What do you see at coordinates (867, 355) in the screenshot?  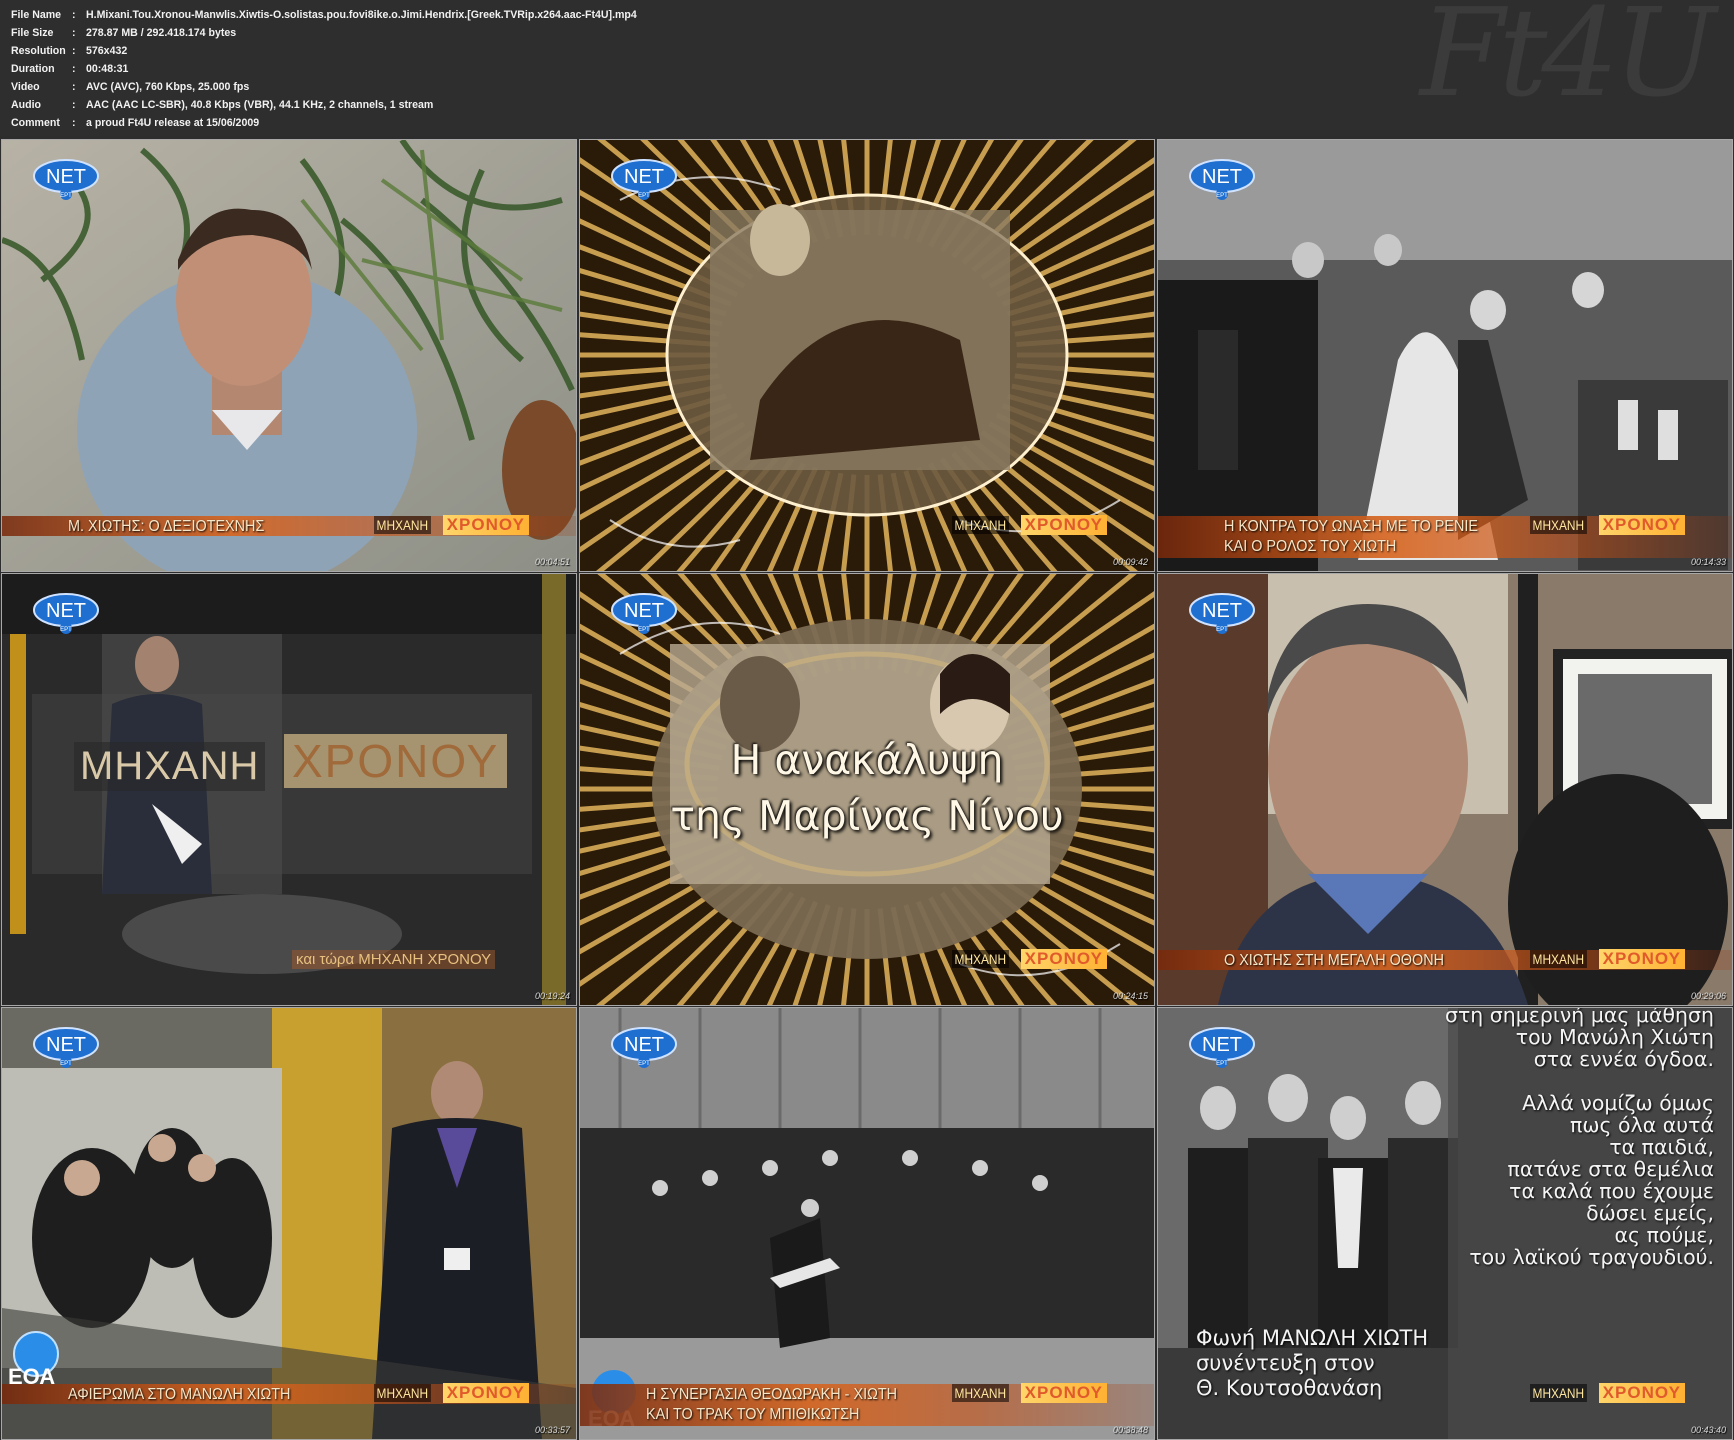 I see `thumbnail-2: NET ΕΡΤ ΜΗΧΑΝΗ ΧΡΟΝΟΥ 00:09:42` at bounding box center [867, 355].